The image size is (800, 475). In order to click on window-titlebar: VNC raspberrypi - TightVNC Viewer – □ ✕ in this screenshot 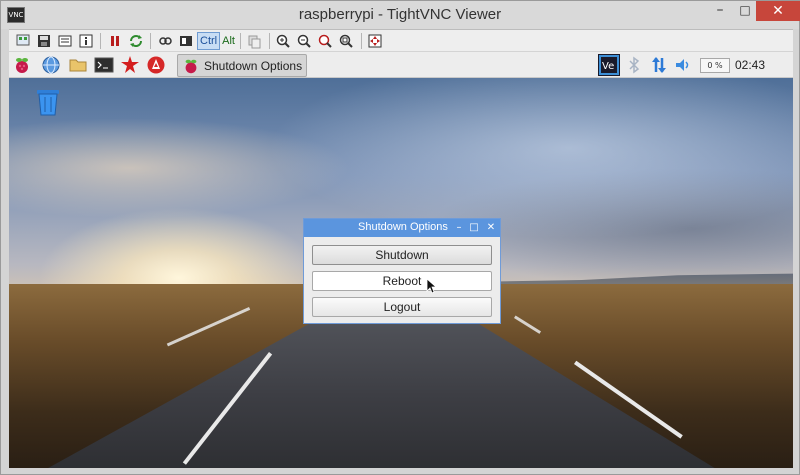, I will do `click(400, 15)`.